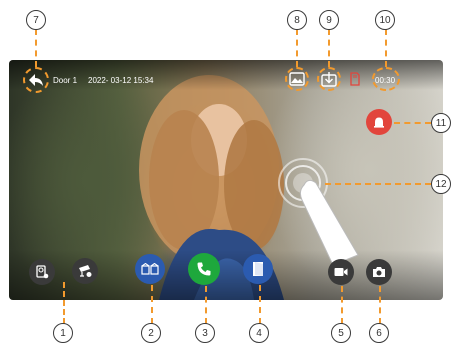 This screenshot has height=343, width=453. I want to click on touch-gesture-icon, so click(328, 210).